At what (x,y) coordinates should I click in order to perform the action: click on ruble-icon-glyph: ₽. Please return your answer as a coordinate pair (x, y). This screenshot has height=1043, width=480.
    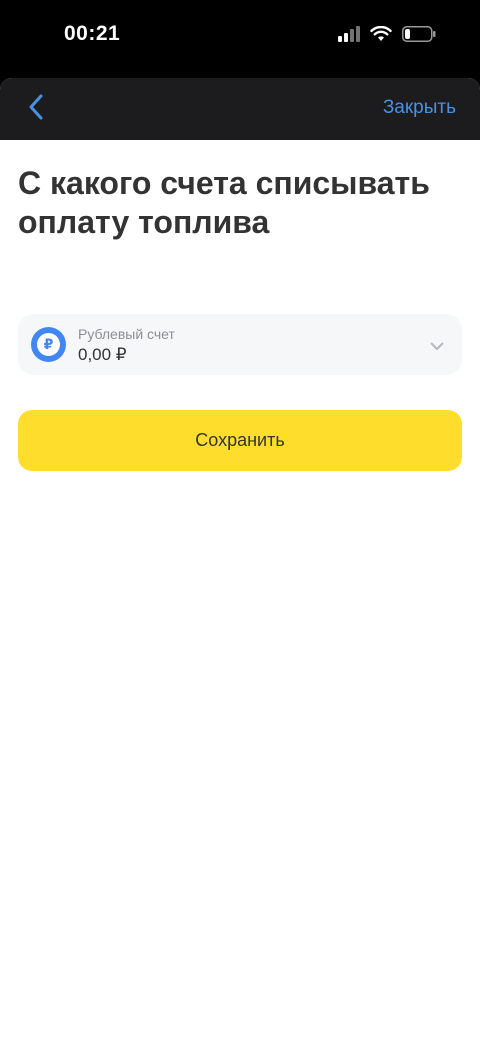
    Looking at the image, I should click on (48, 344).